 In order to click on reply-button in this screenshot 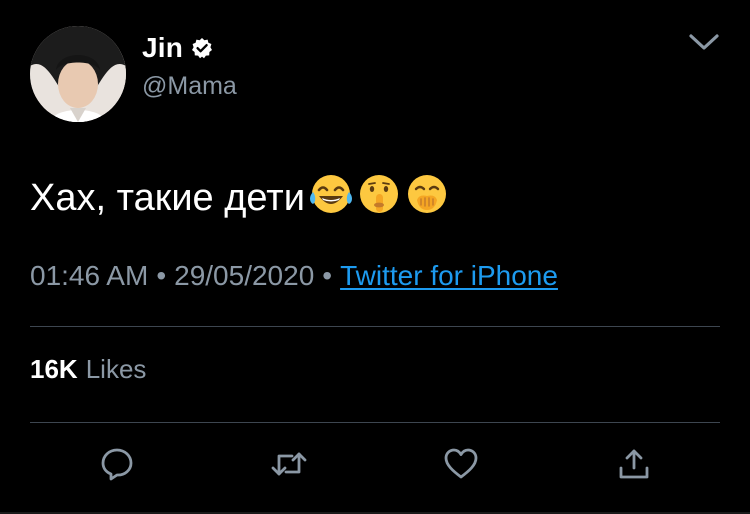, I will do `click(117, 466)`.